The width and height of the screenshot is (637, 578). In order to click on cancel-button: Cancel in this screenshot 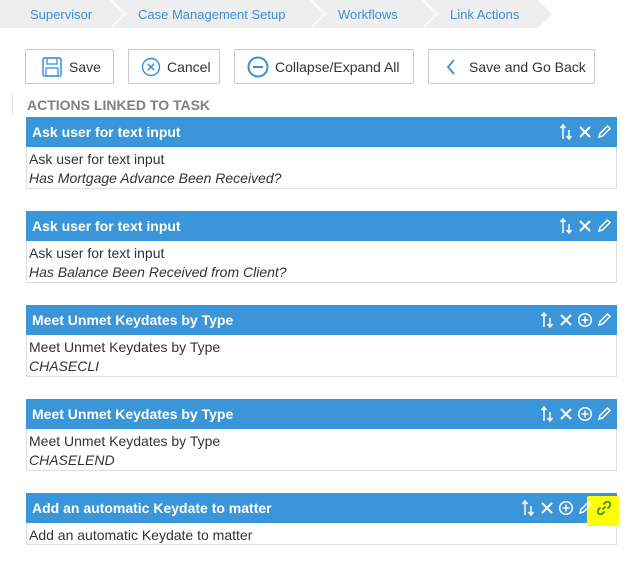, I will do `click(174, 66)`.